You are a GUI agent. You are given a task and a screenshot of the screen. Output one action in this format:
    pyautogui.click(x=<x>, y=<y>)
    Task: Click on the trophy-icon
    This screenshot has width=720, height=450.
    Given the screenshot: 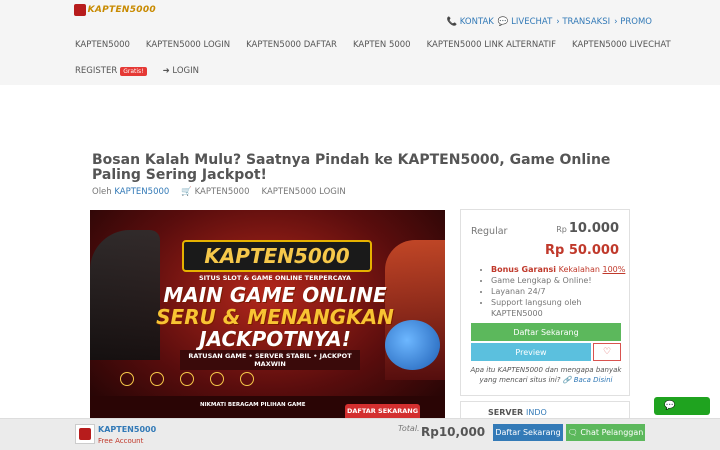 What is the action you would take?
    pyautogui.click(x=187, y=379)
    